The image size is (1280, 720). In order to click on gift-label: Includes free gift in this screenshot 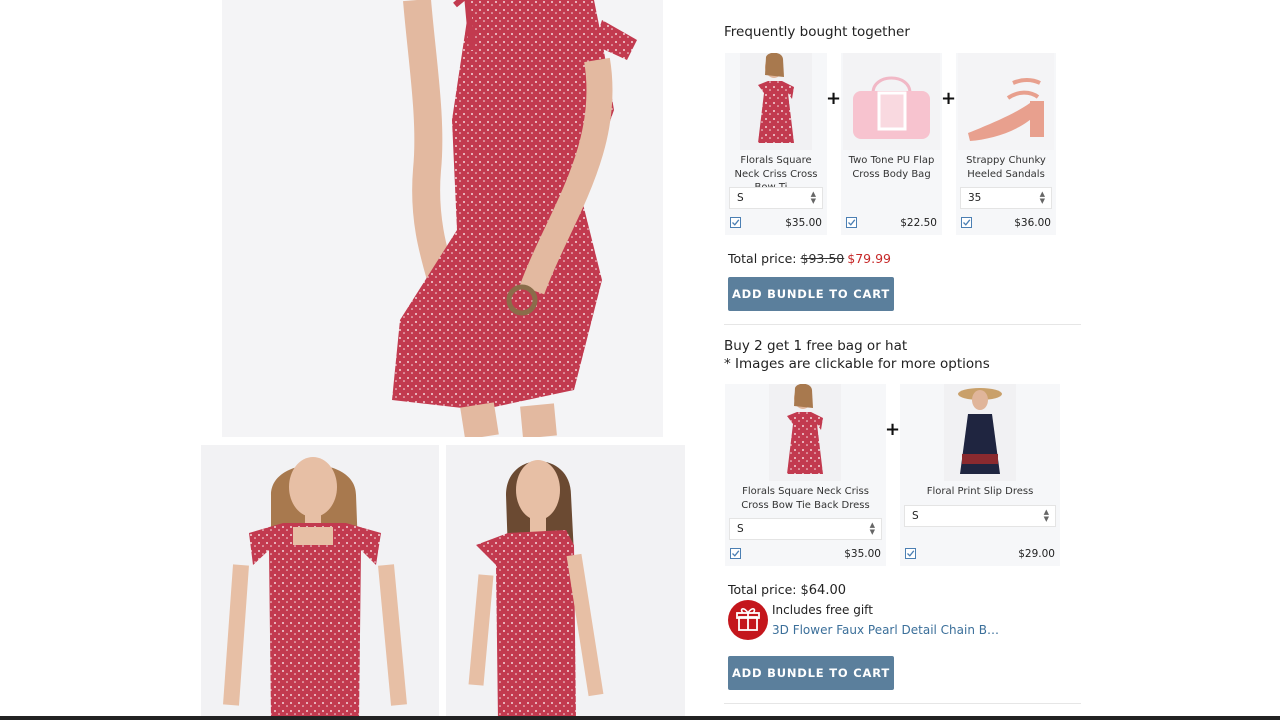, I will do `click(822, 610)`.